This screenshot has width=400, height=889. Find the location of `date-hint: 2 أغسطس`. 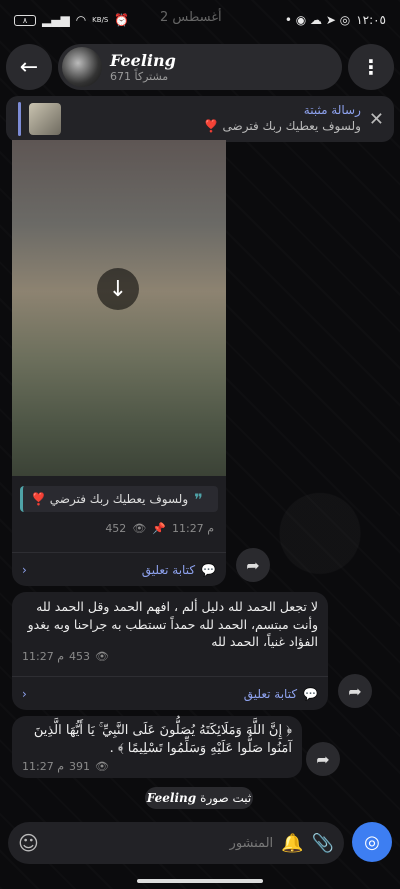

date-hint: 2 أغسطس is located at coordinates (191, 17).